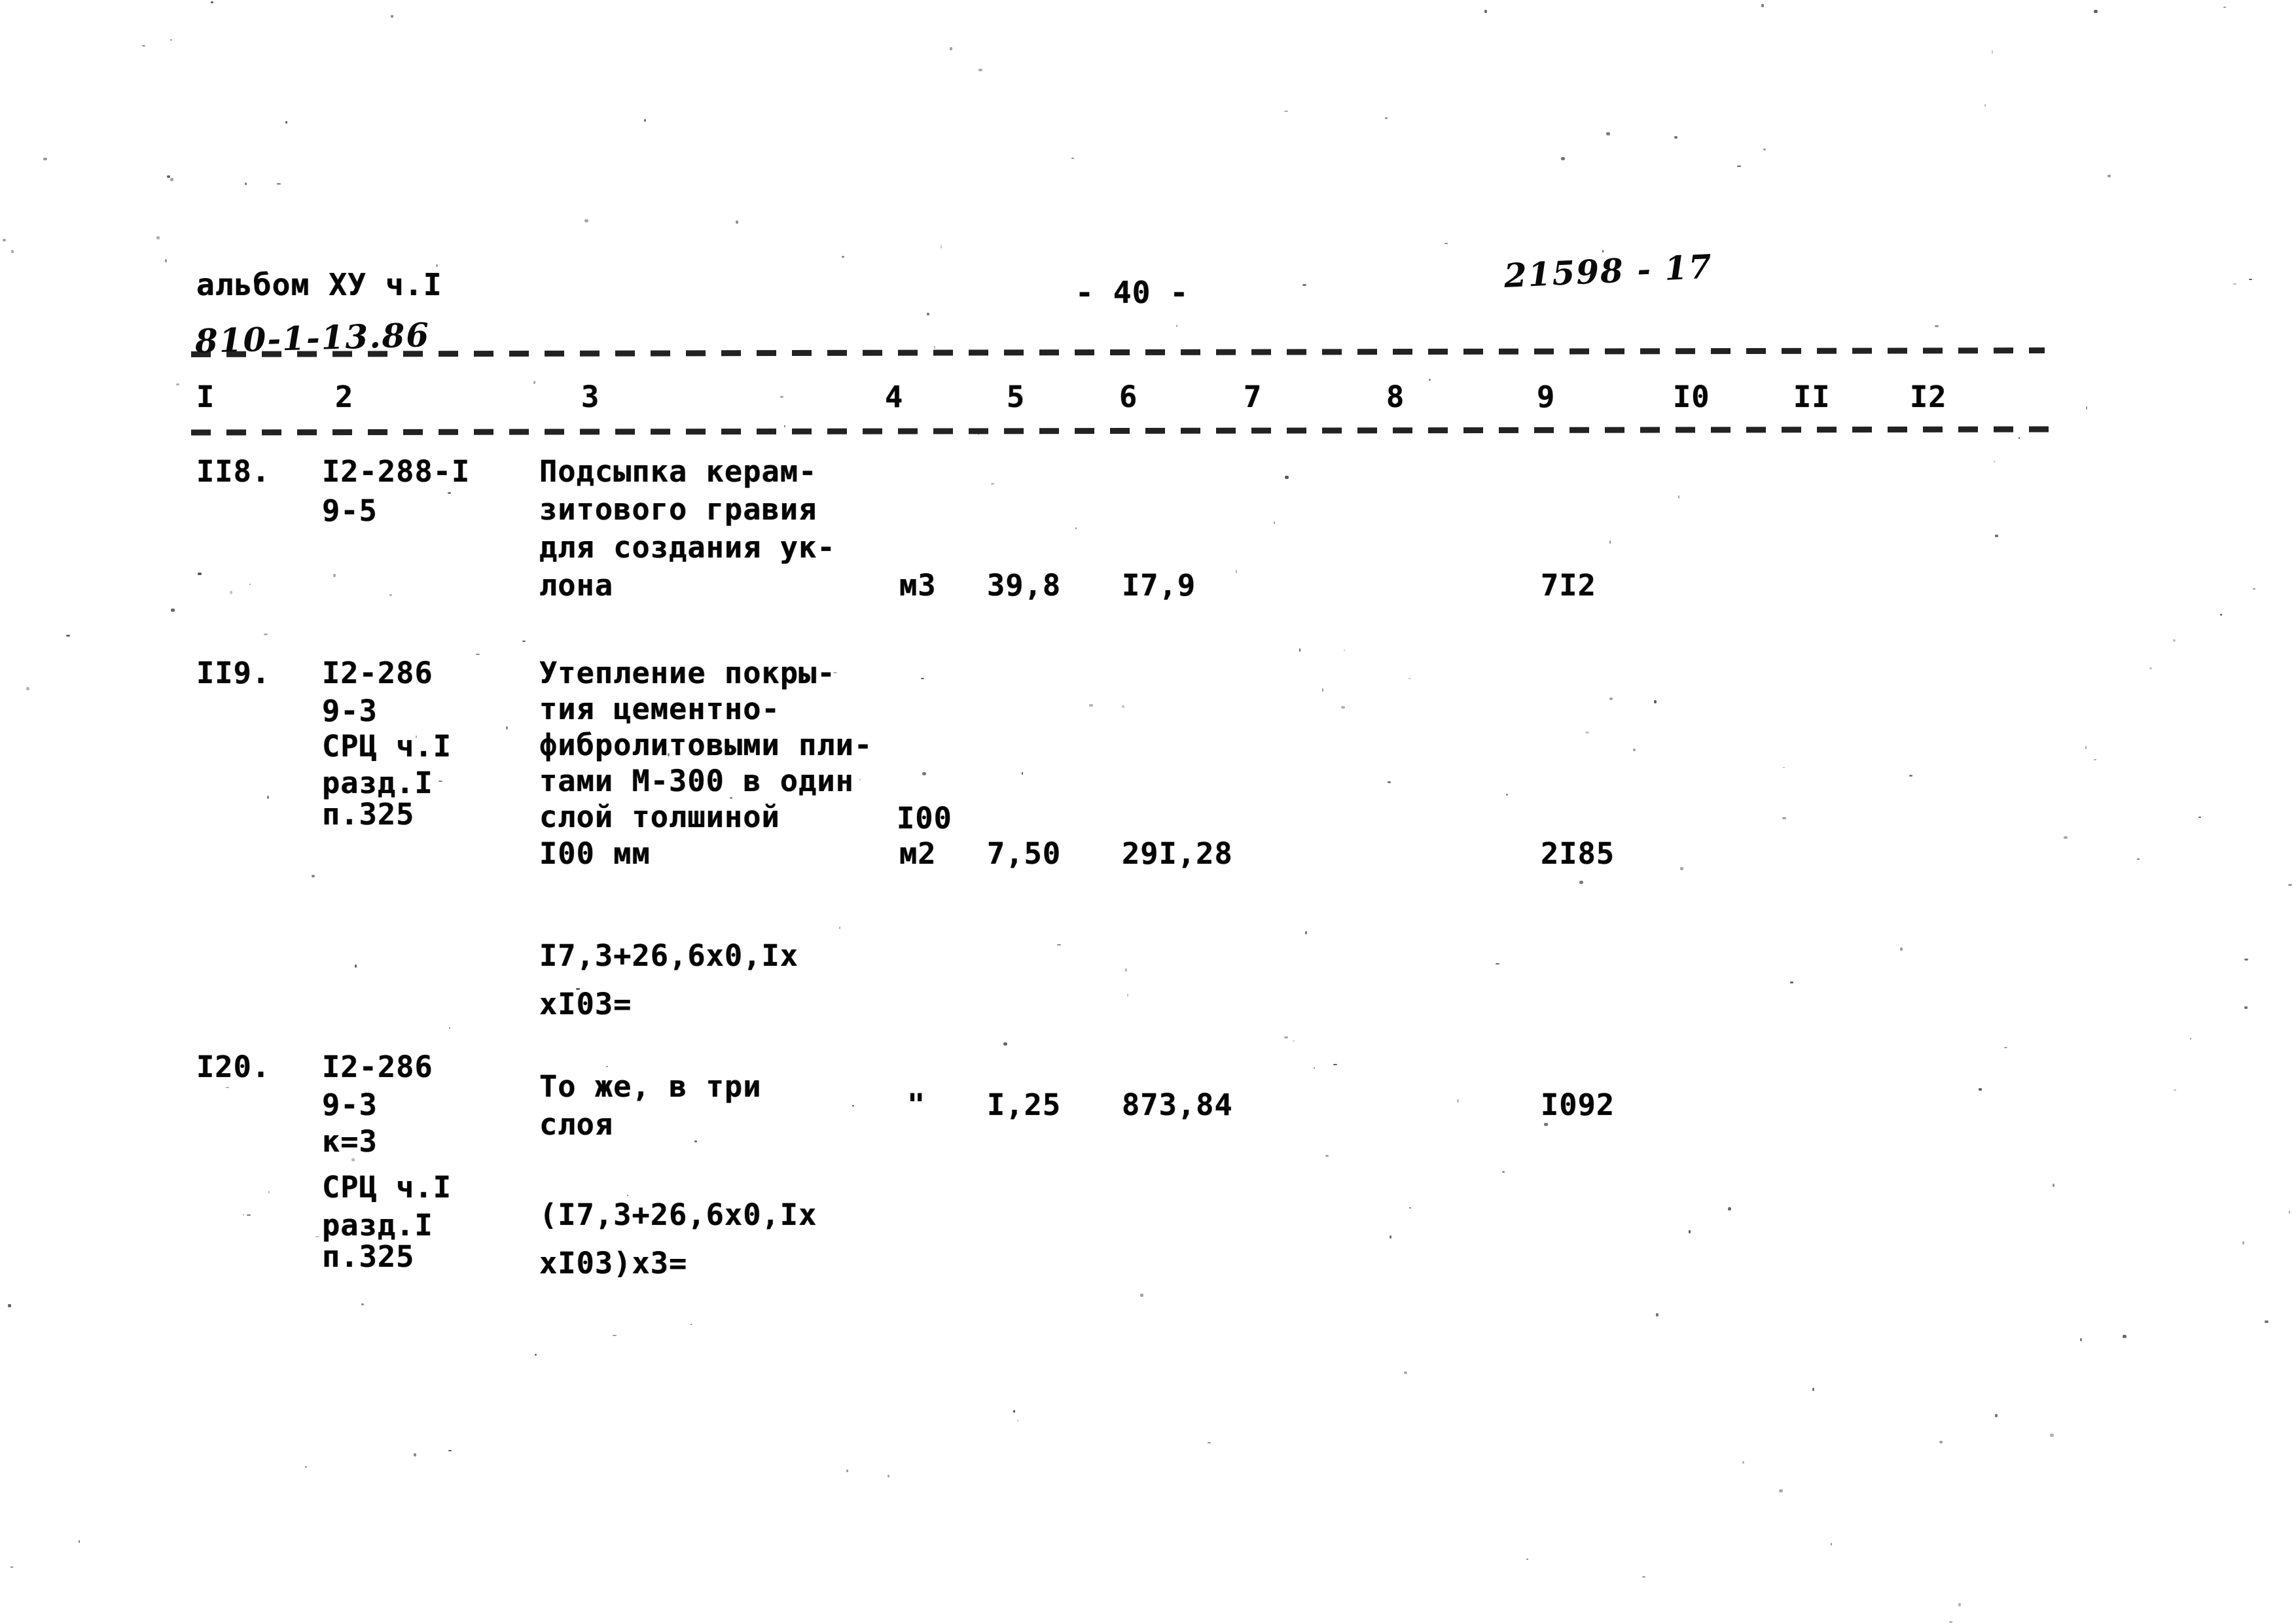 This screenshot has width=2296, height=1624. What do you see at coordinates (319, 284) in the screenshot?
I see `album-label: альбом ХУ ч.I` at bounding box center [319, 284].